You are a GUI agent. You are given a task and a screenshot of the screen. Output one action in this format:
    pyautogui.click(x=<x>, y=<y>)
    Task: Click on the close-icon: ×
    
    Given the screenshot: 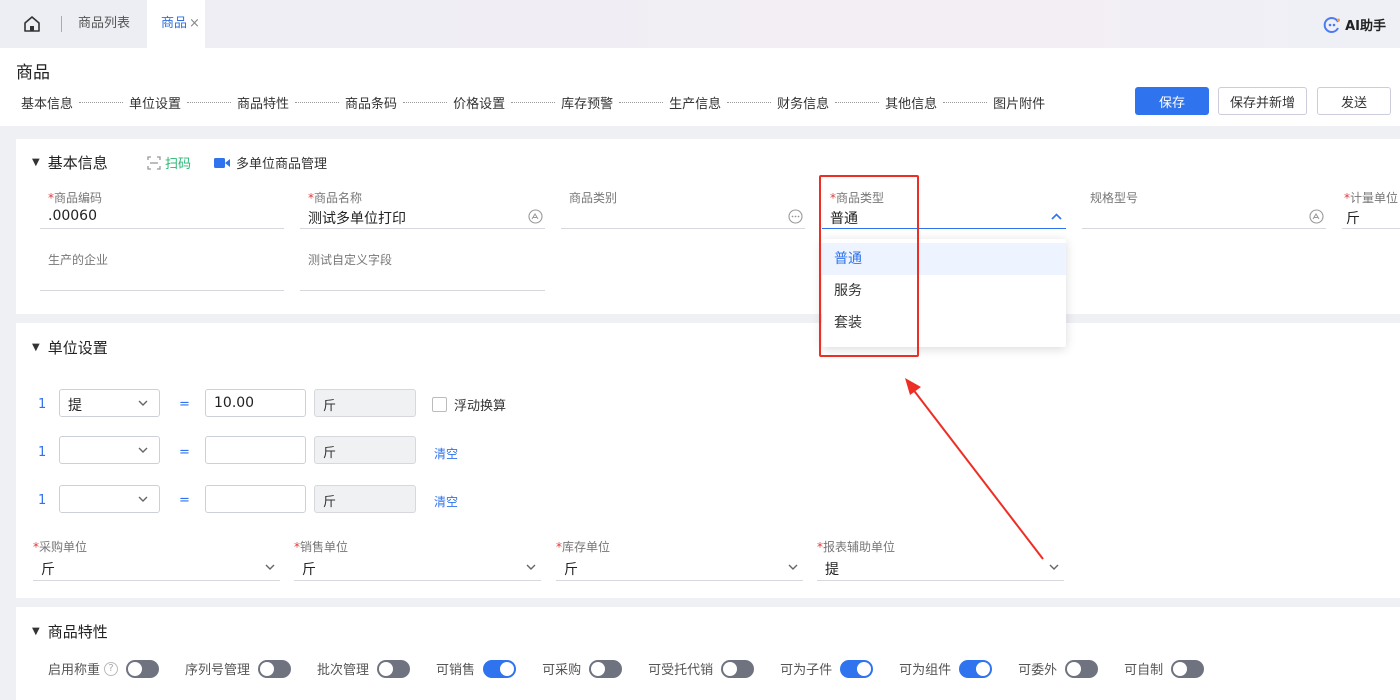 What is the action you would take?
    pyautogui.click(x=194, y=23)
    